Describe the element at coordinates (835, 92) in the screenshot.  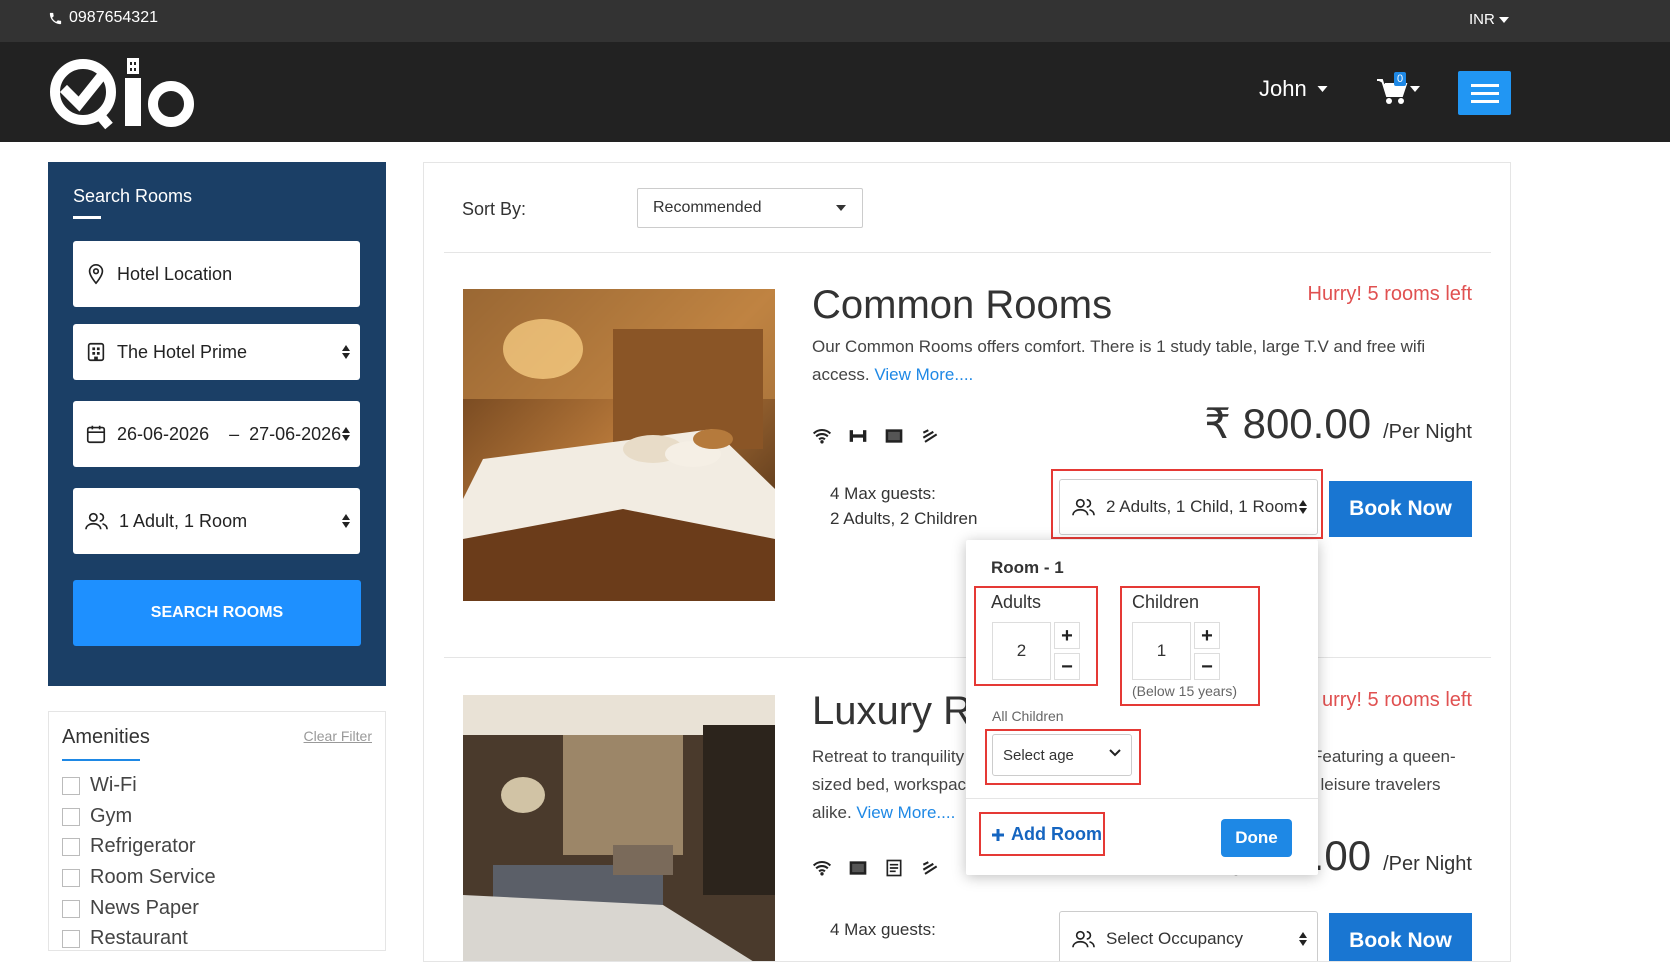
I see `site-header: John 0` at that location.